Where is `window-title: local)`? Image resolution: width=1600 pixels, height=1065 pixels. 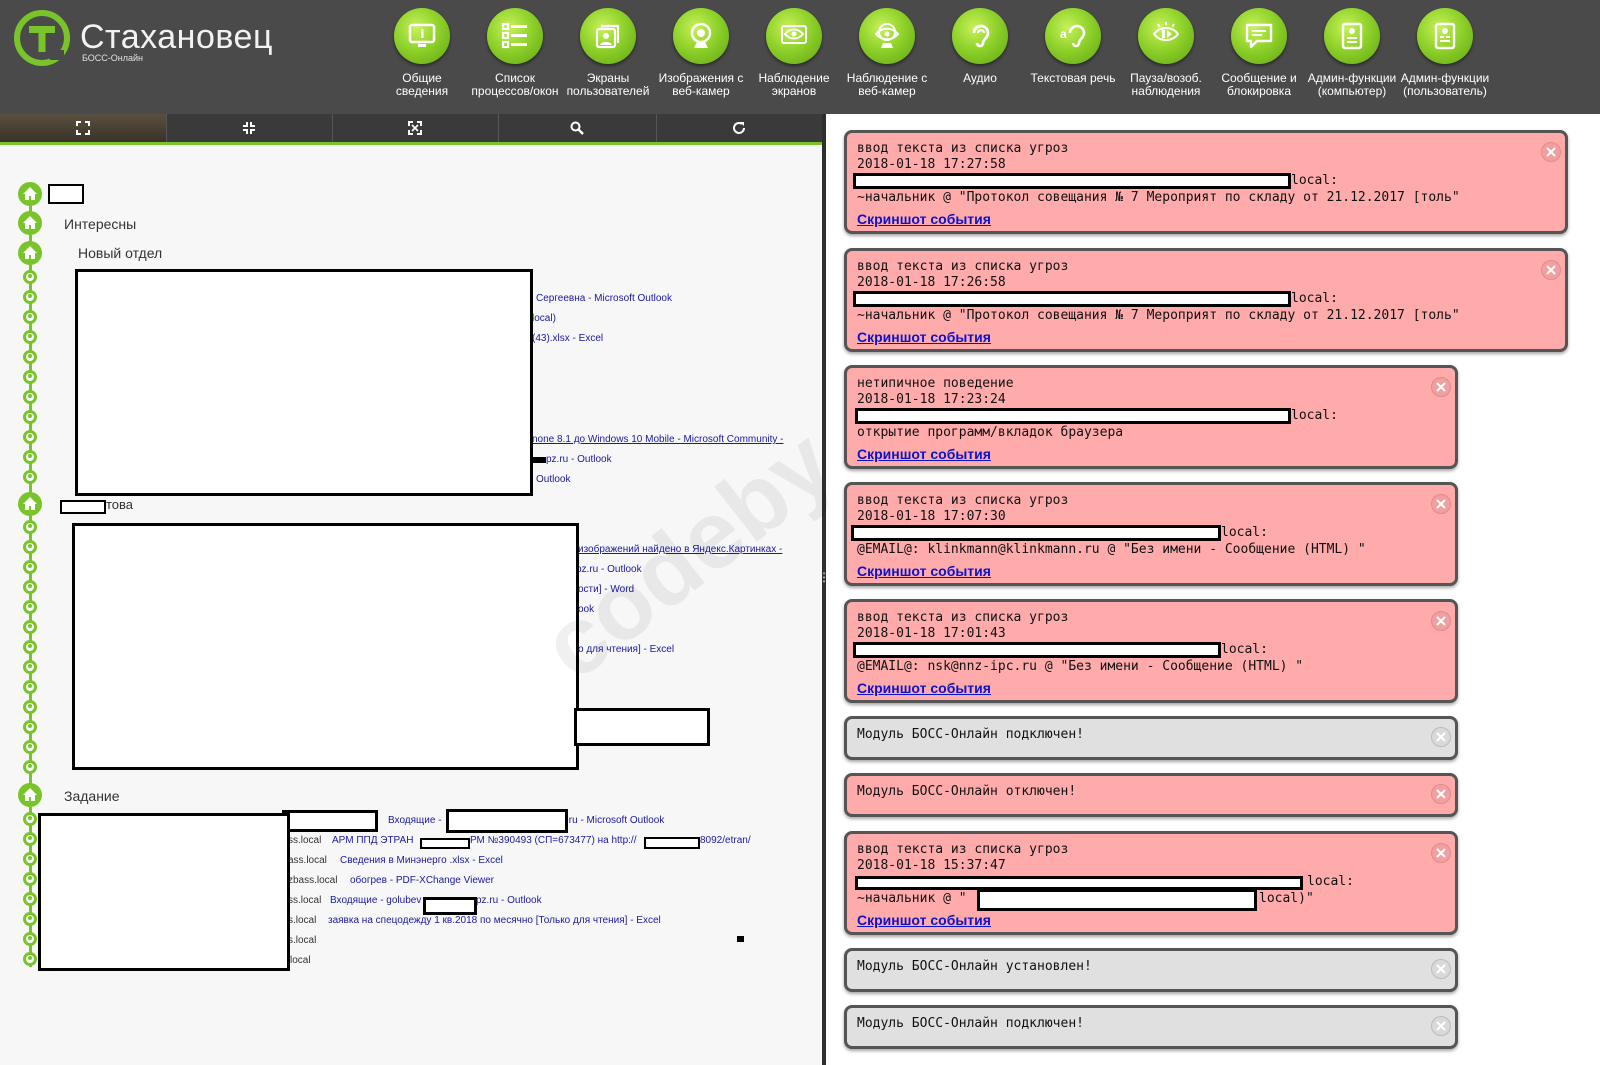
window-title: local) is located at coordinates (544, 318).